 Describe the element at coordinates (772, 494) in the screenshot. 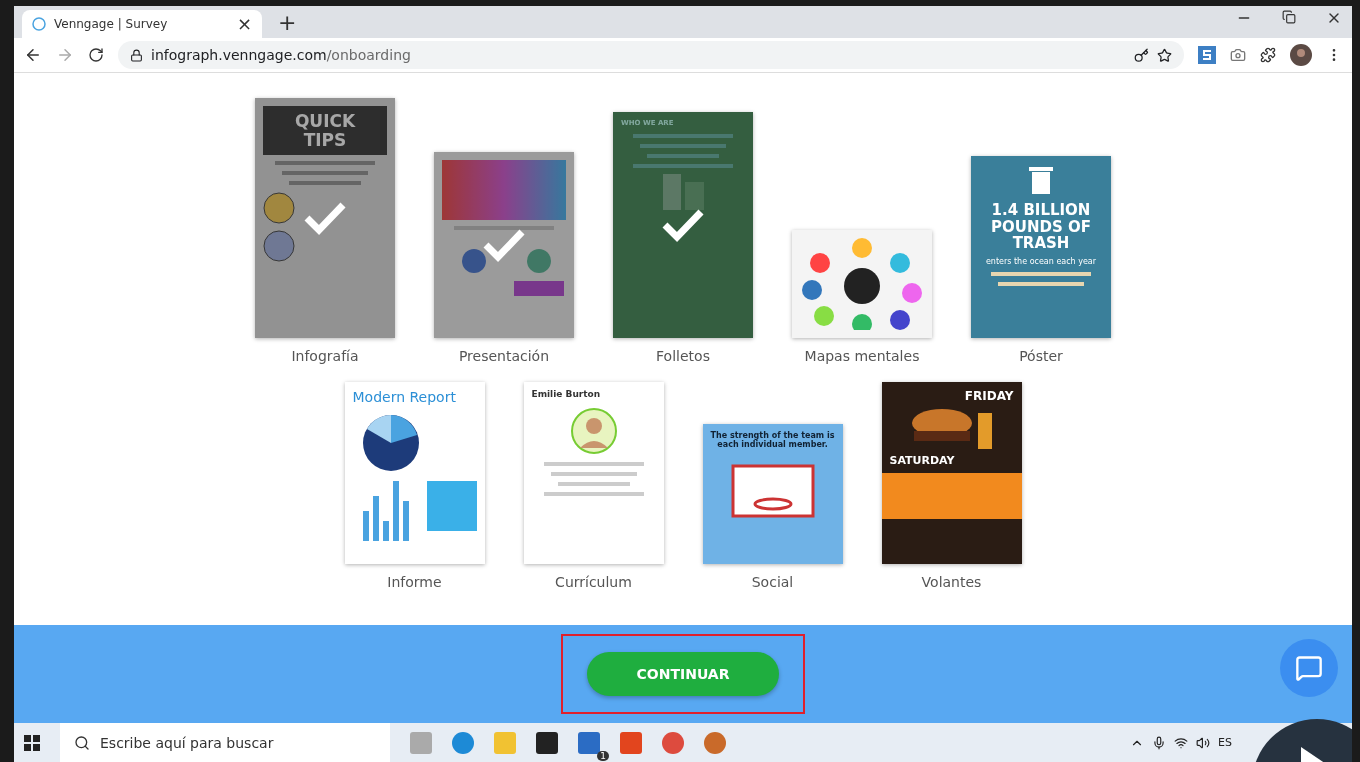

I see `template-thumbnail: The strength of the team is each individual member.` at that location.